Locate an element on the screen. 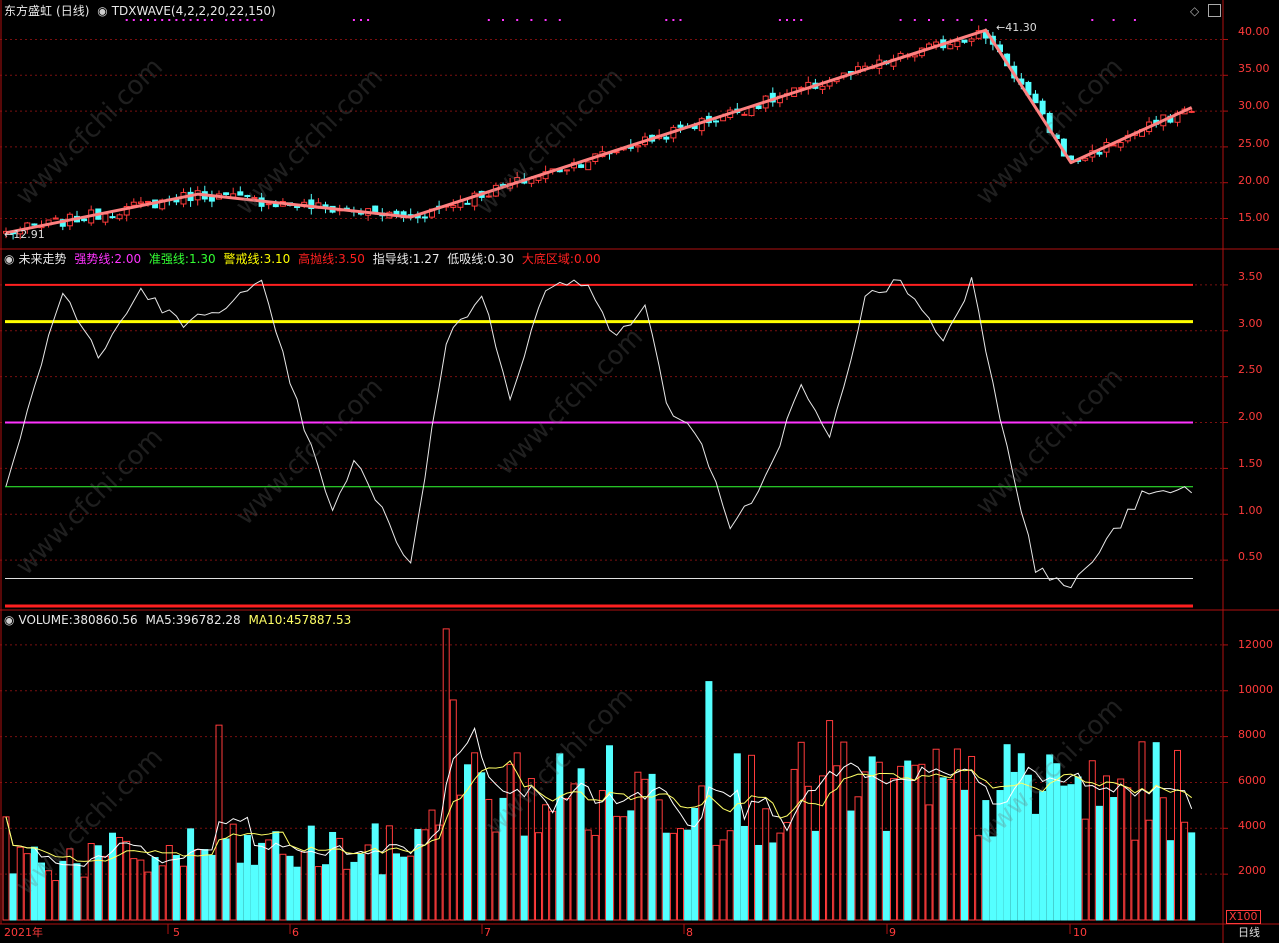  warn-line-value: 3.10 is located at coordinates (277, 259).